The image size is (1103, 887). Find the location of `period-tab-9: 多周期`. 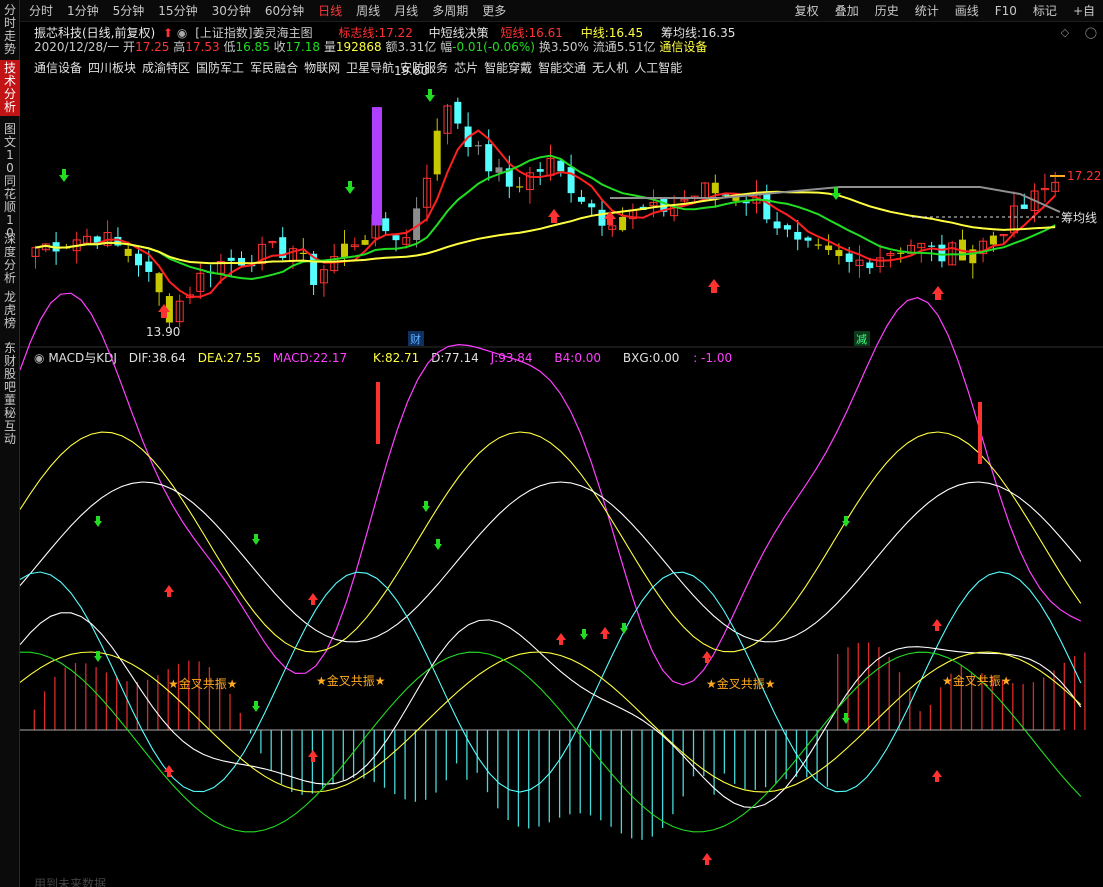

period-tab-9: 多周期 is located at coordinates (450, 11).